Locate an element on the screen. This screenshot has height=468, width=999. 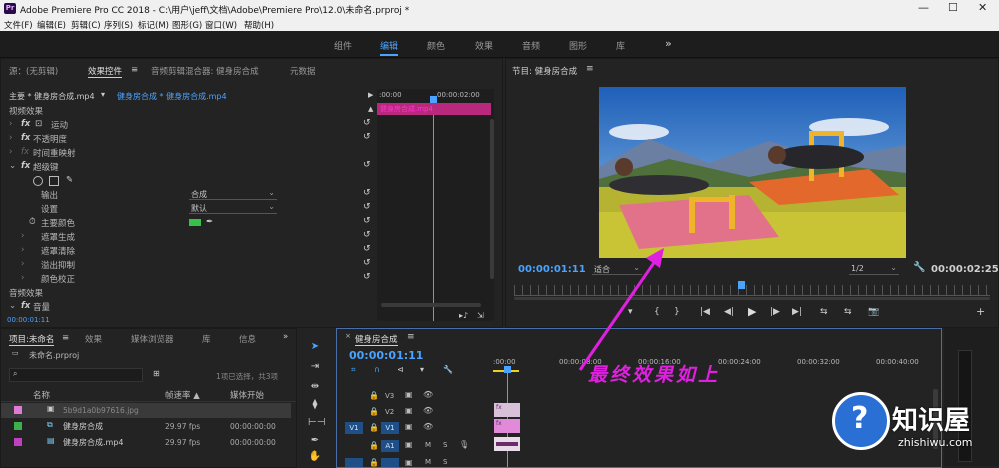
column-name: 名称 is located at coordinates (41, 395).